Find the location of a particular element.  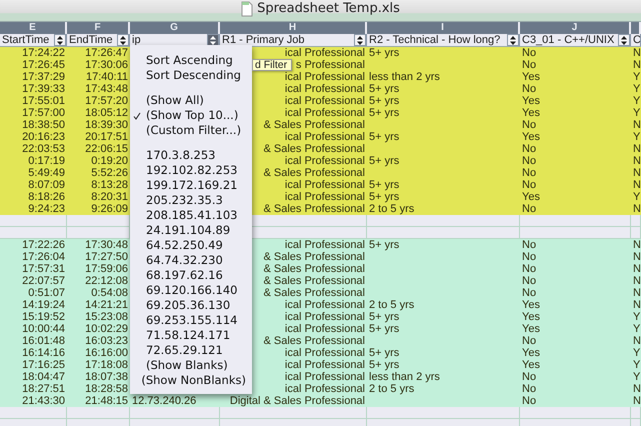

table-cell: 10:00:44 is located at coordinates (43, 329).